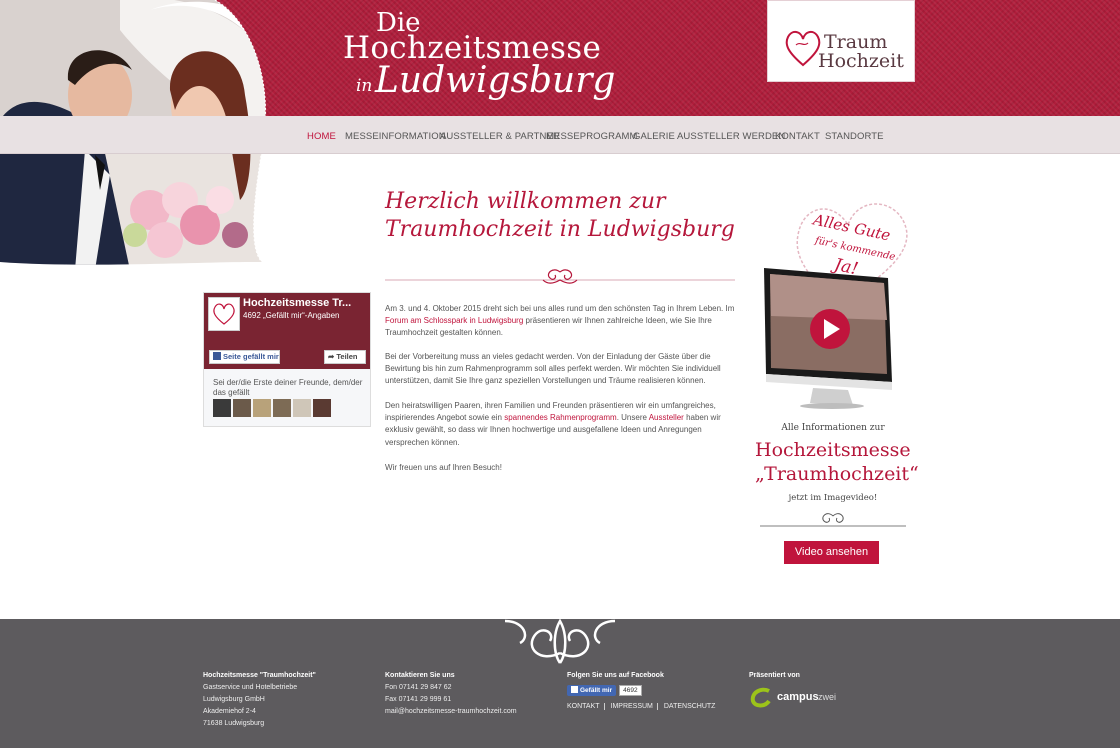 The image size is (1120, 748). Describe the element at coordinates (615, 675) in the screenshot. I see `footer-facebook-title: Folgen Sie uns auf Facebook` at that location.